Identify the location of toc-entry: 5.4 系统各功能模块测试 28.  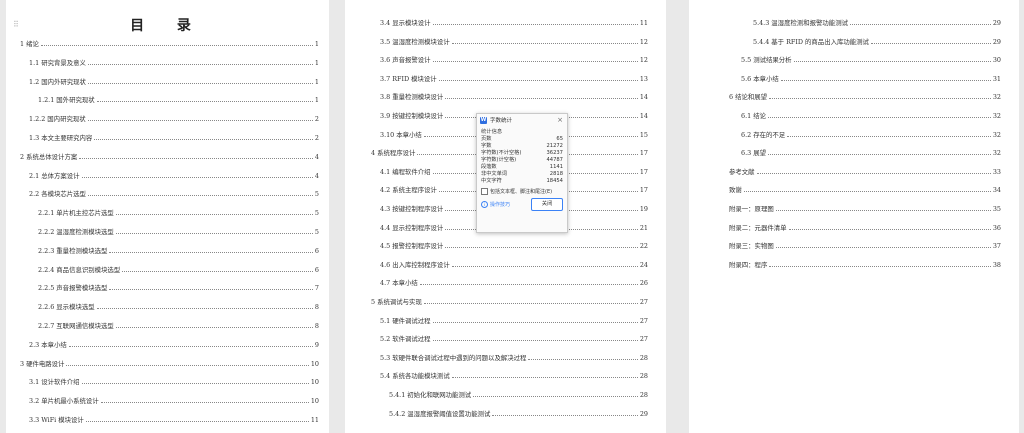
(514, 374).